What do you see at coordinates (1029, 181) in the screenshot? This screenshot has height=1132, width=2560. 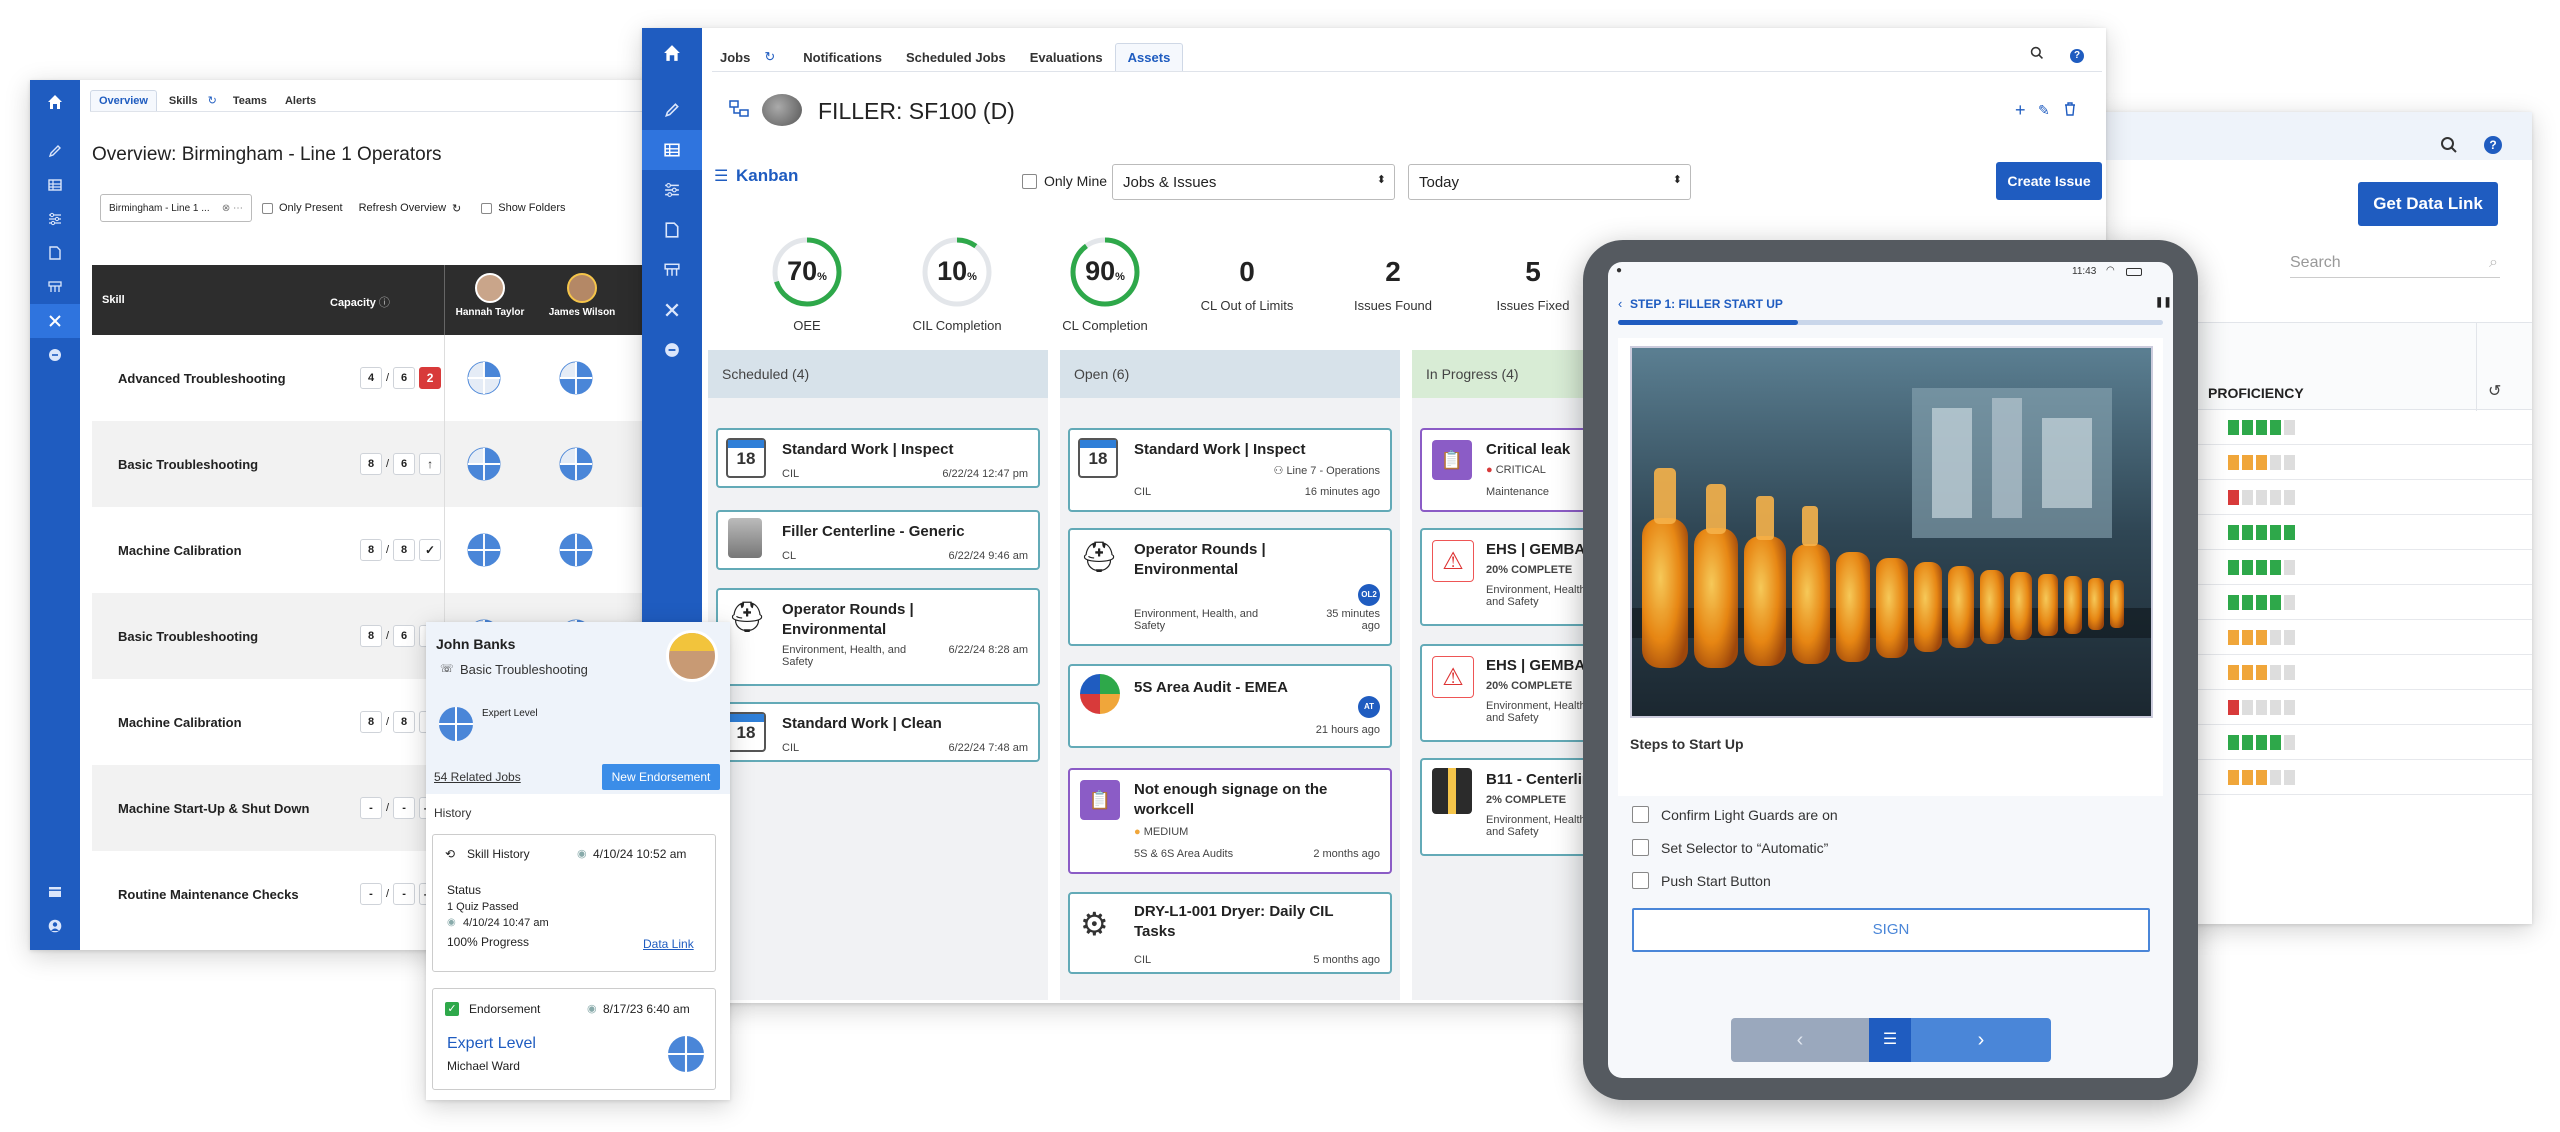 I see `only-mine-checkbox` at bounding box center [1029, 181].